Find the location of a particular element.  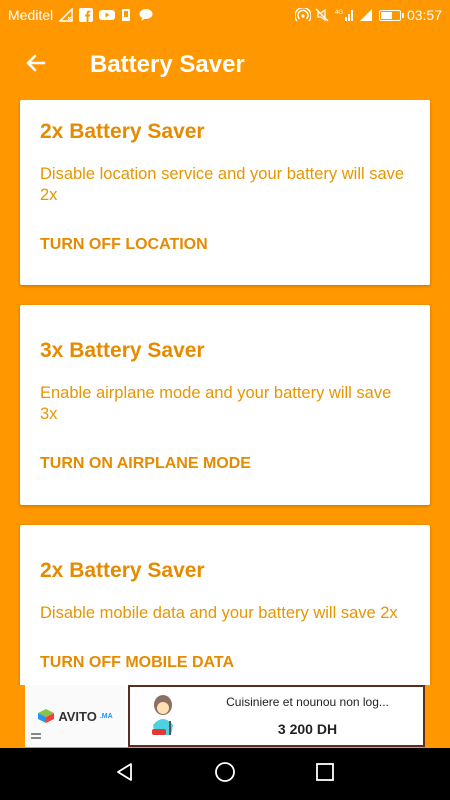

system-nav-bar is located at coordinates (225, 774).